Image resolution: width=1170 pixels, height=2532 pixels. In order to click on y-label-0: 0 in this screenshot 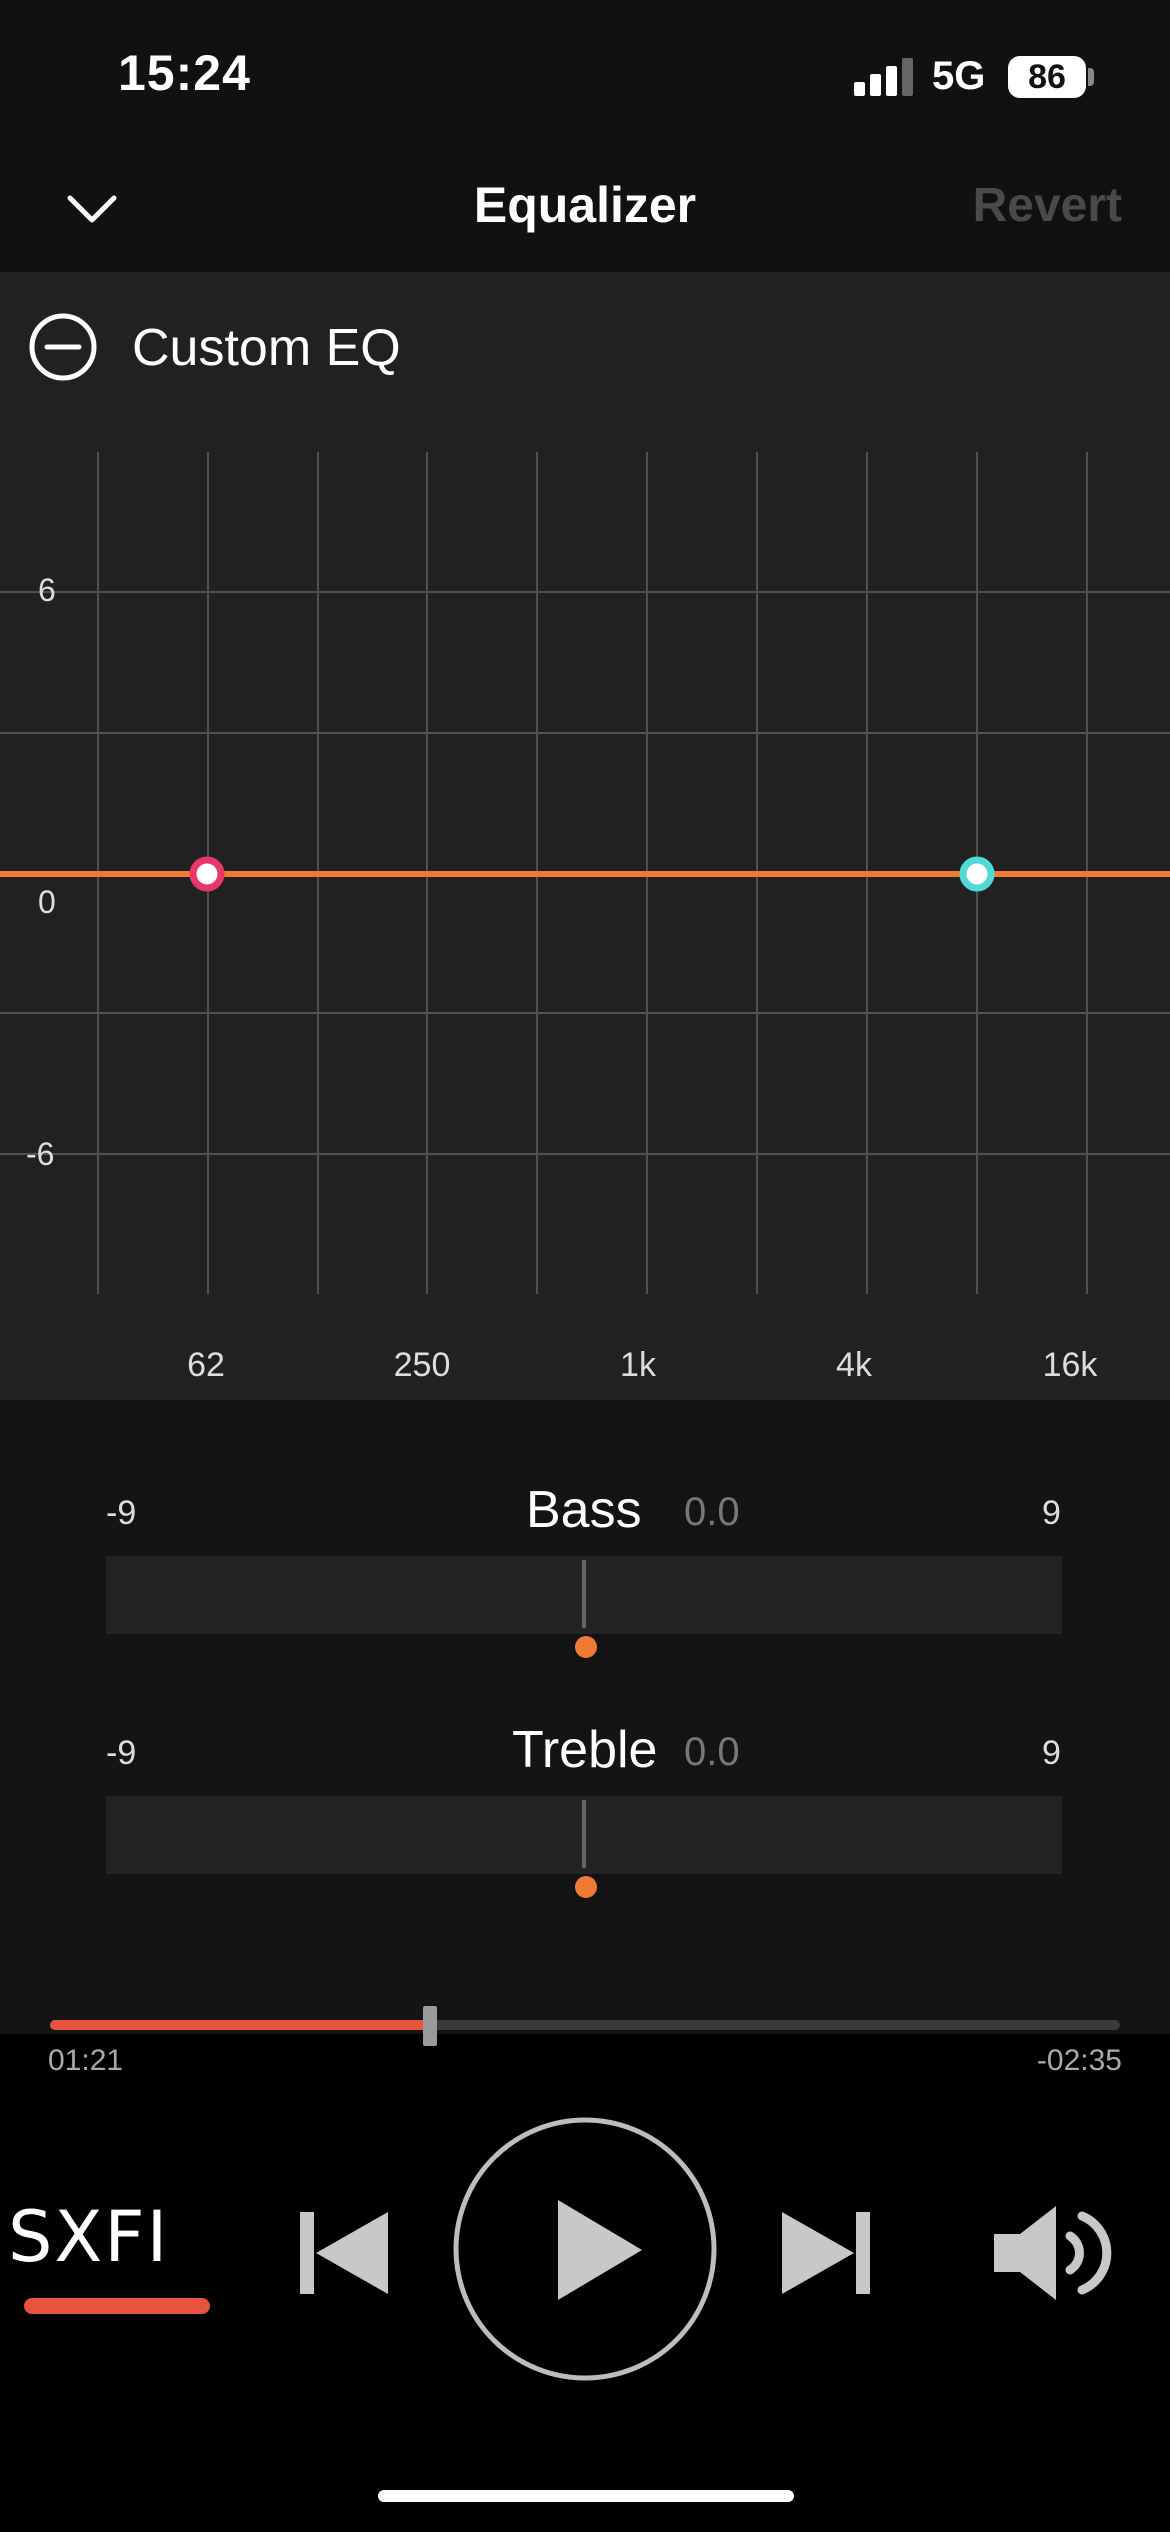, I will do `click(47, 902)`.